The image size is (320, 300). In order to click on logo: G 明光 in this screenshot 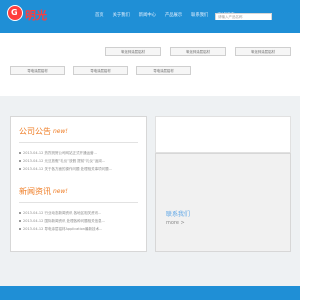, I will do `click(29, 14)`.